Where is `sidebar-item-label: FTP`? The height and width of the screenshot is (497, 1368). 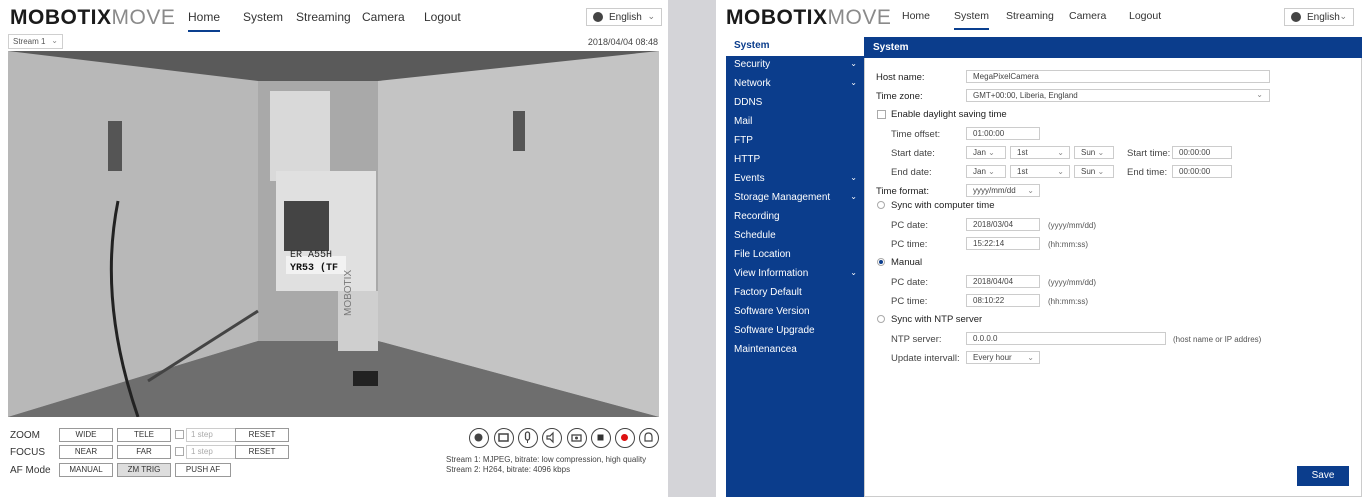 sidebar-item-label: FTP is located at coordinates (743, 140).